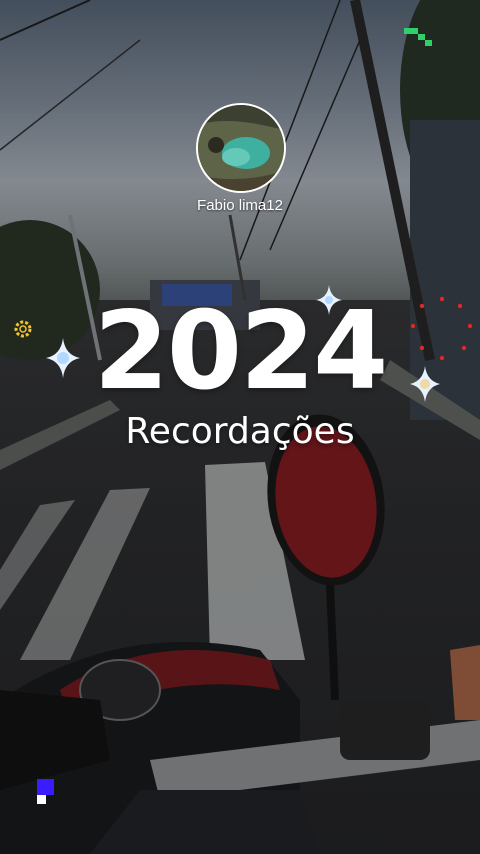 The image size is (480, 854). What do you see at coordinates (240, 431) in the screenshot?
I see `memories-title: Recordações` at bounding box center [240, 431].